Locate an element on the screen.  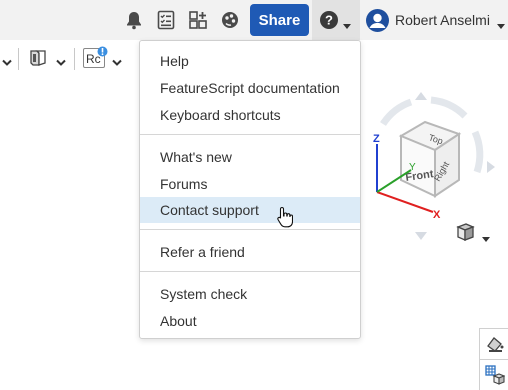
help-menu-button: ? is located at coordinates (336, 20).